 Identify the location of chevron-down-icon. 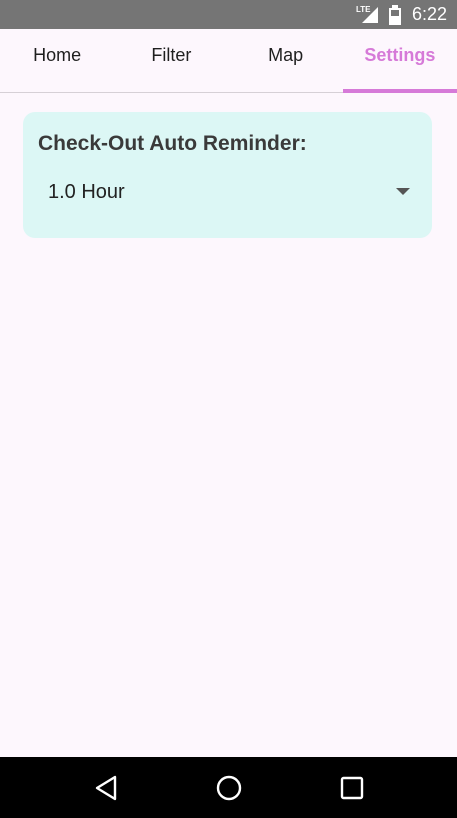
(403, 191).